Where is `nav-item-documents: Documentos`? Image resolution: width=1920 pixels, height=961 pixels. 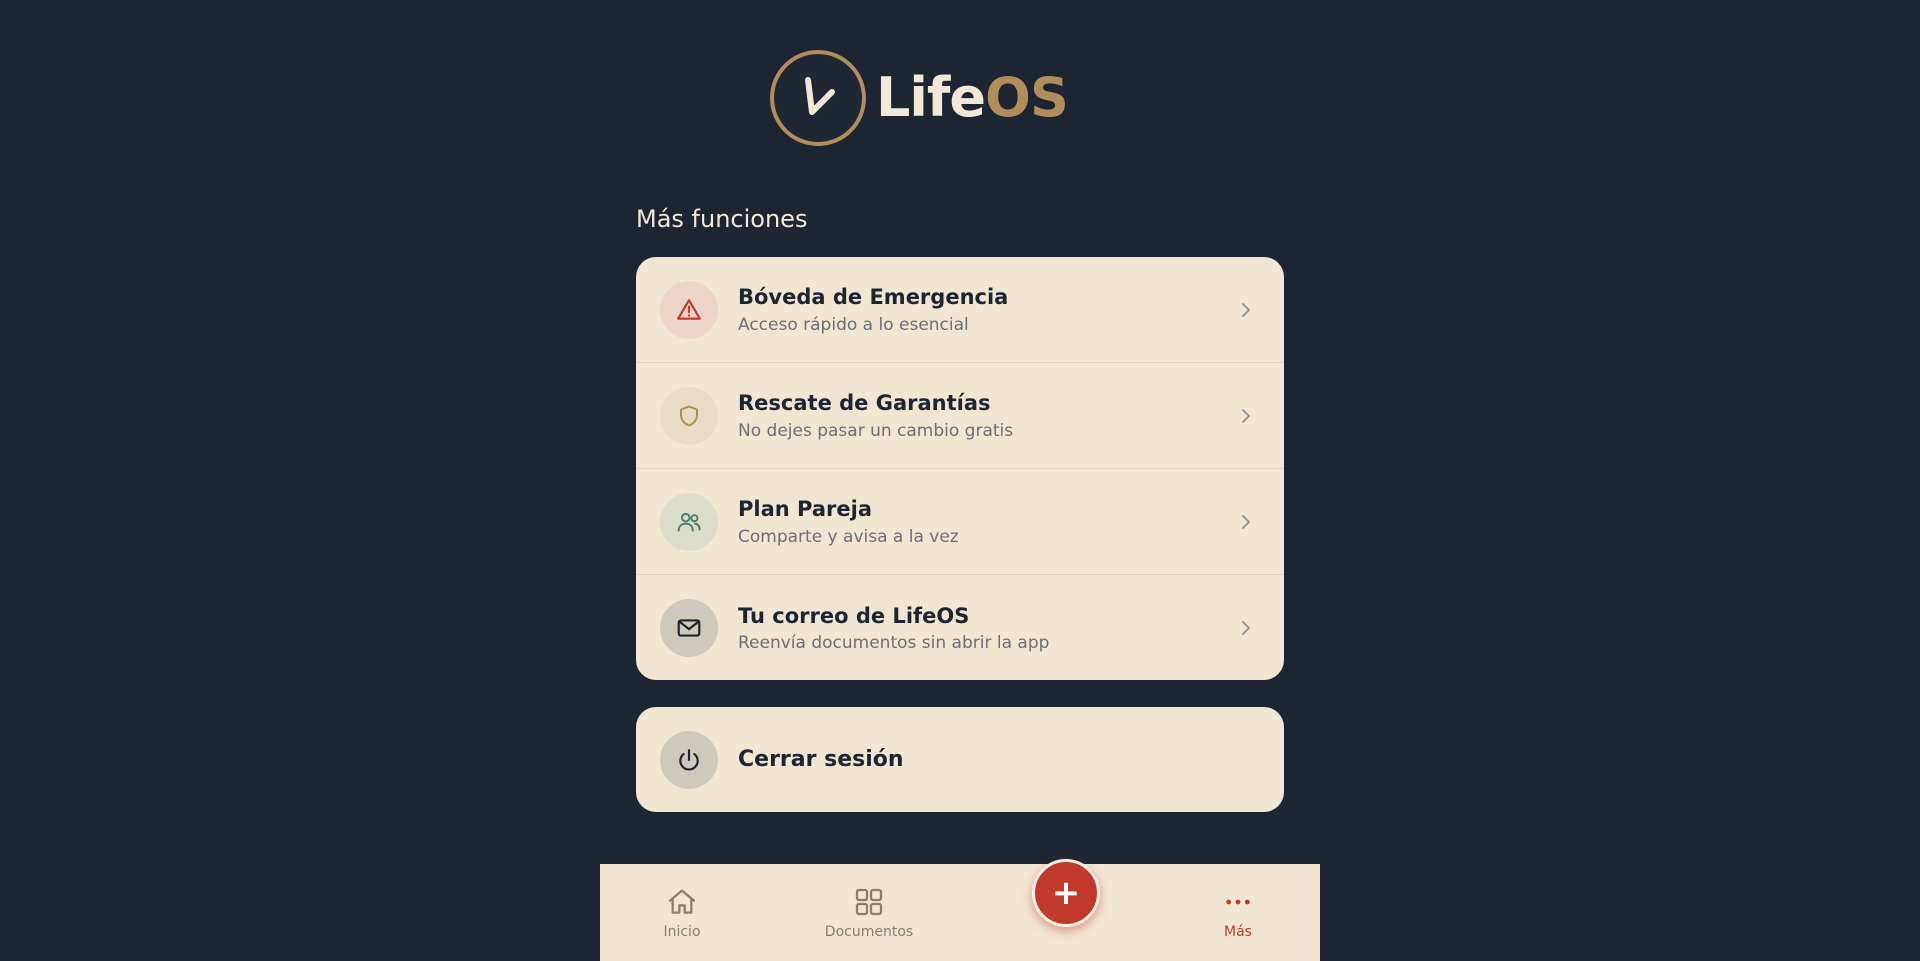 nav-item-documents: Documentos is located at coordinates (869, 913).